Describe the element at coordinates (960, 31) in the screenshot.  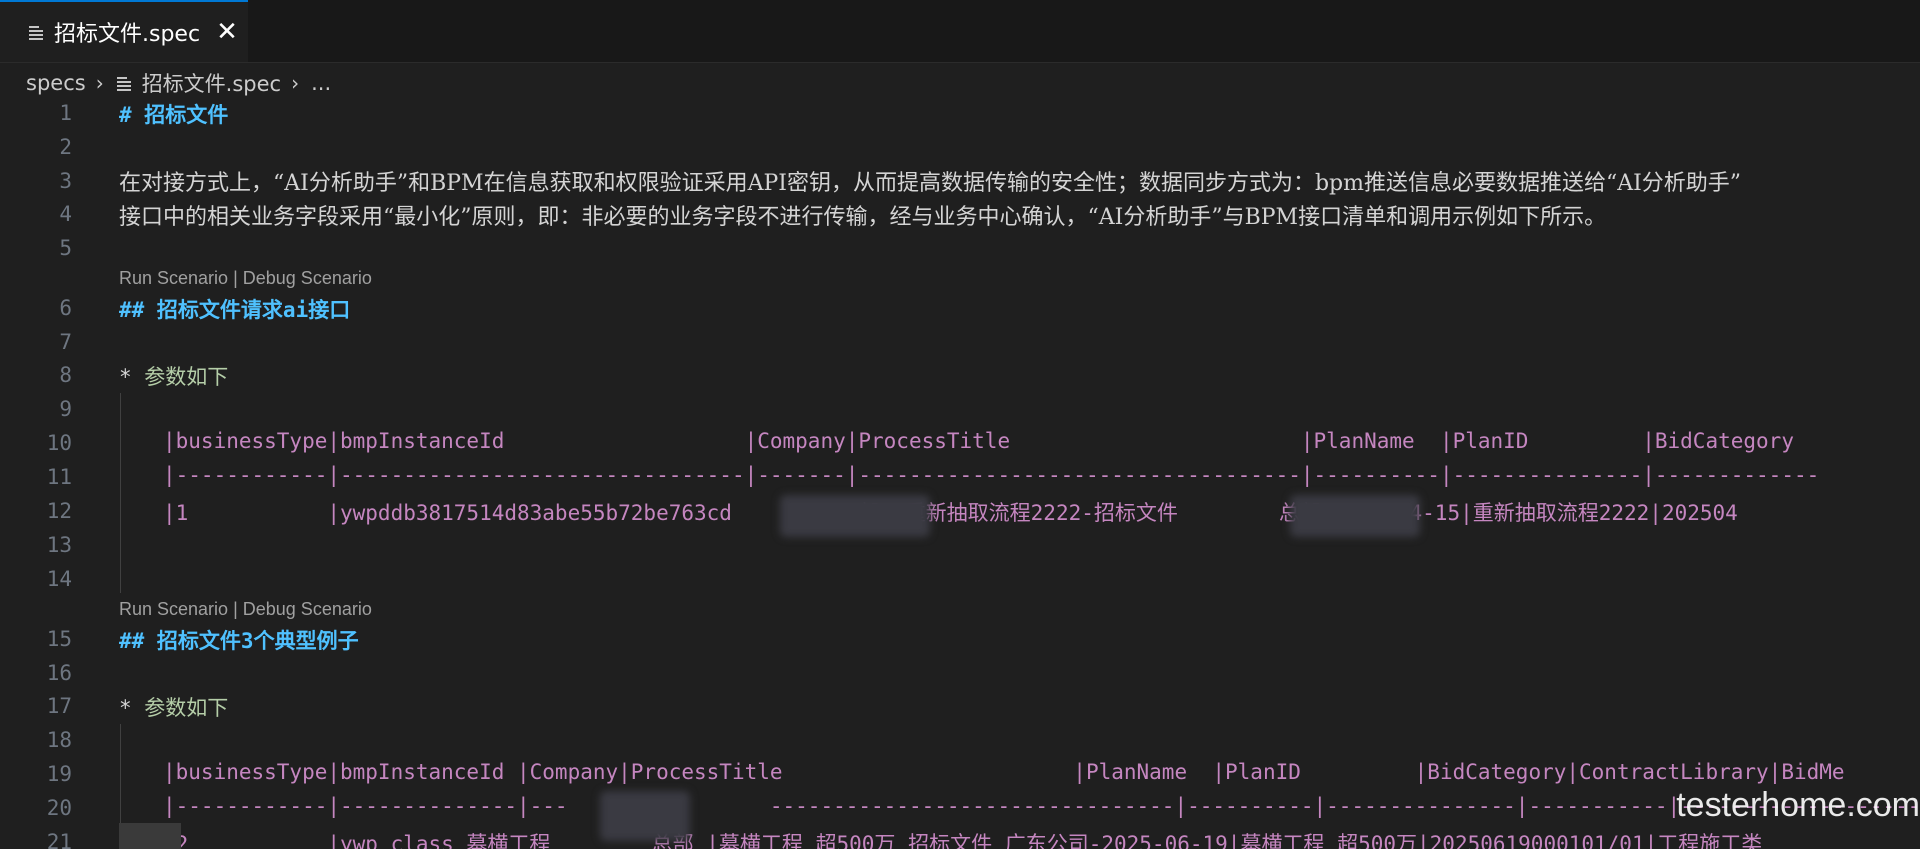
I see `editor-tab-bar: 招标文件.spec ✕` at that location.